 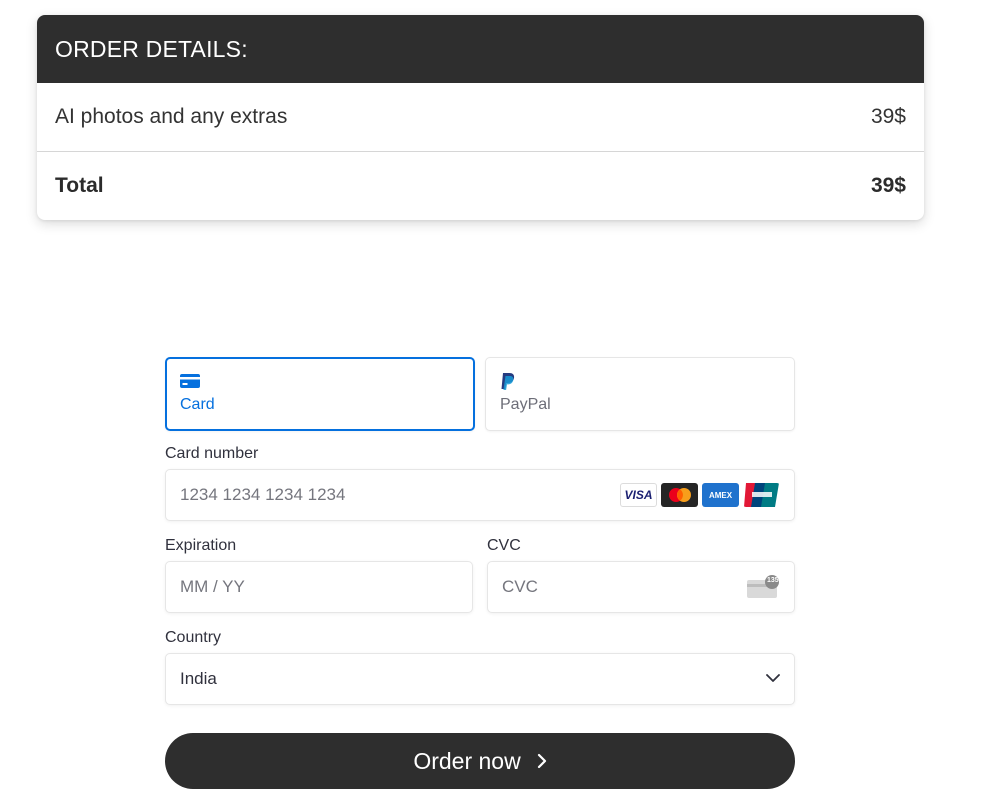 What do you see at coordinates (193, 637) in the screenshot?
I see `country-label: Country` at bounding box center [193, 637].